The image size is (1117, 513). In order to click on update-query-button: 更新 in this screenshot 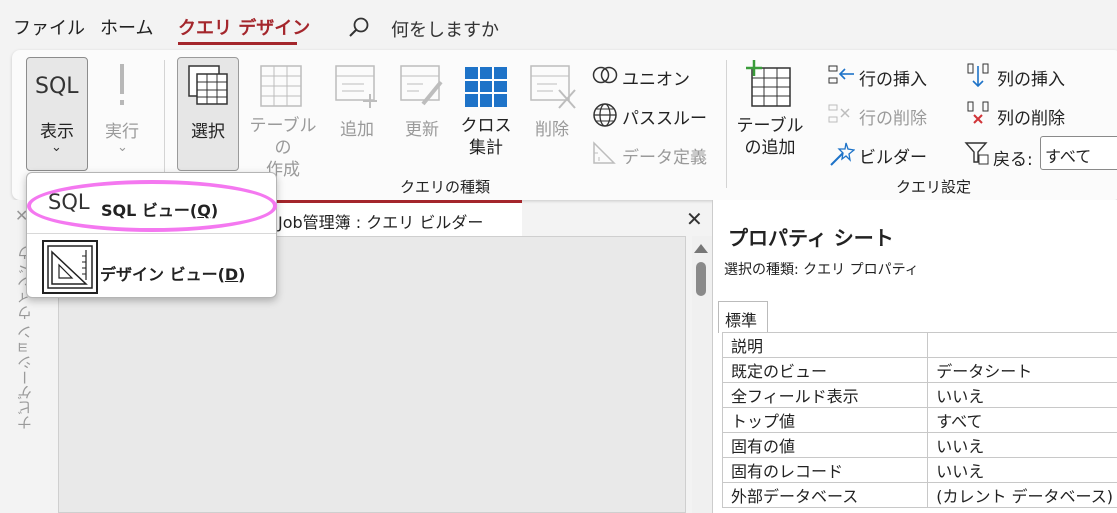, I will do `click(422, 127)`.